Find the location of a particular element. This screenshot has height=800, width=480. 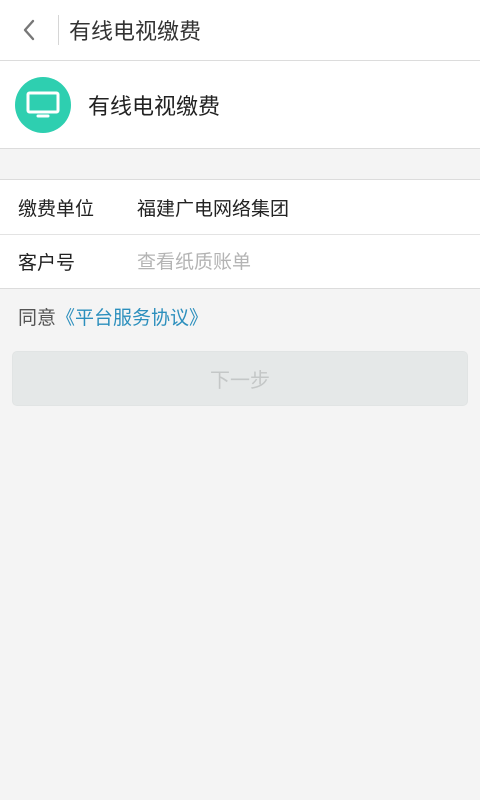

service-title: 有线电视缴费 is located at coordinates (154, 107).